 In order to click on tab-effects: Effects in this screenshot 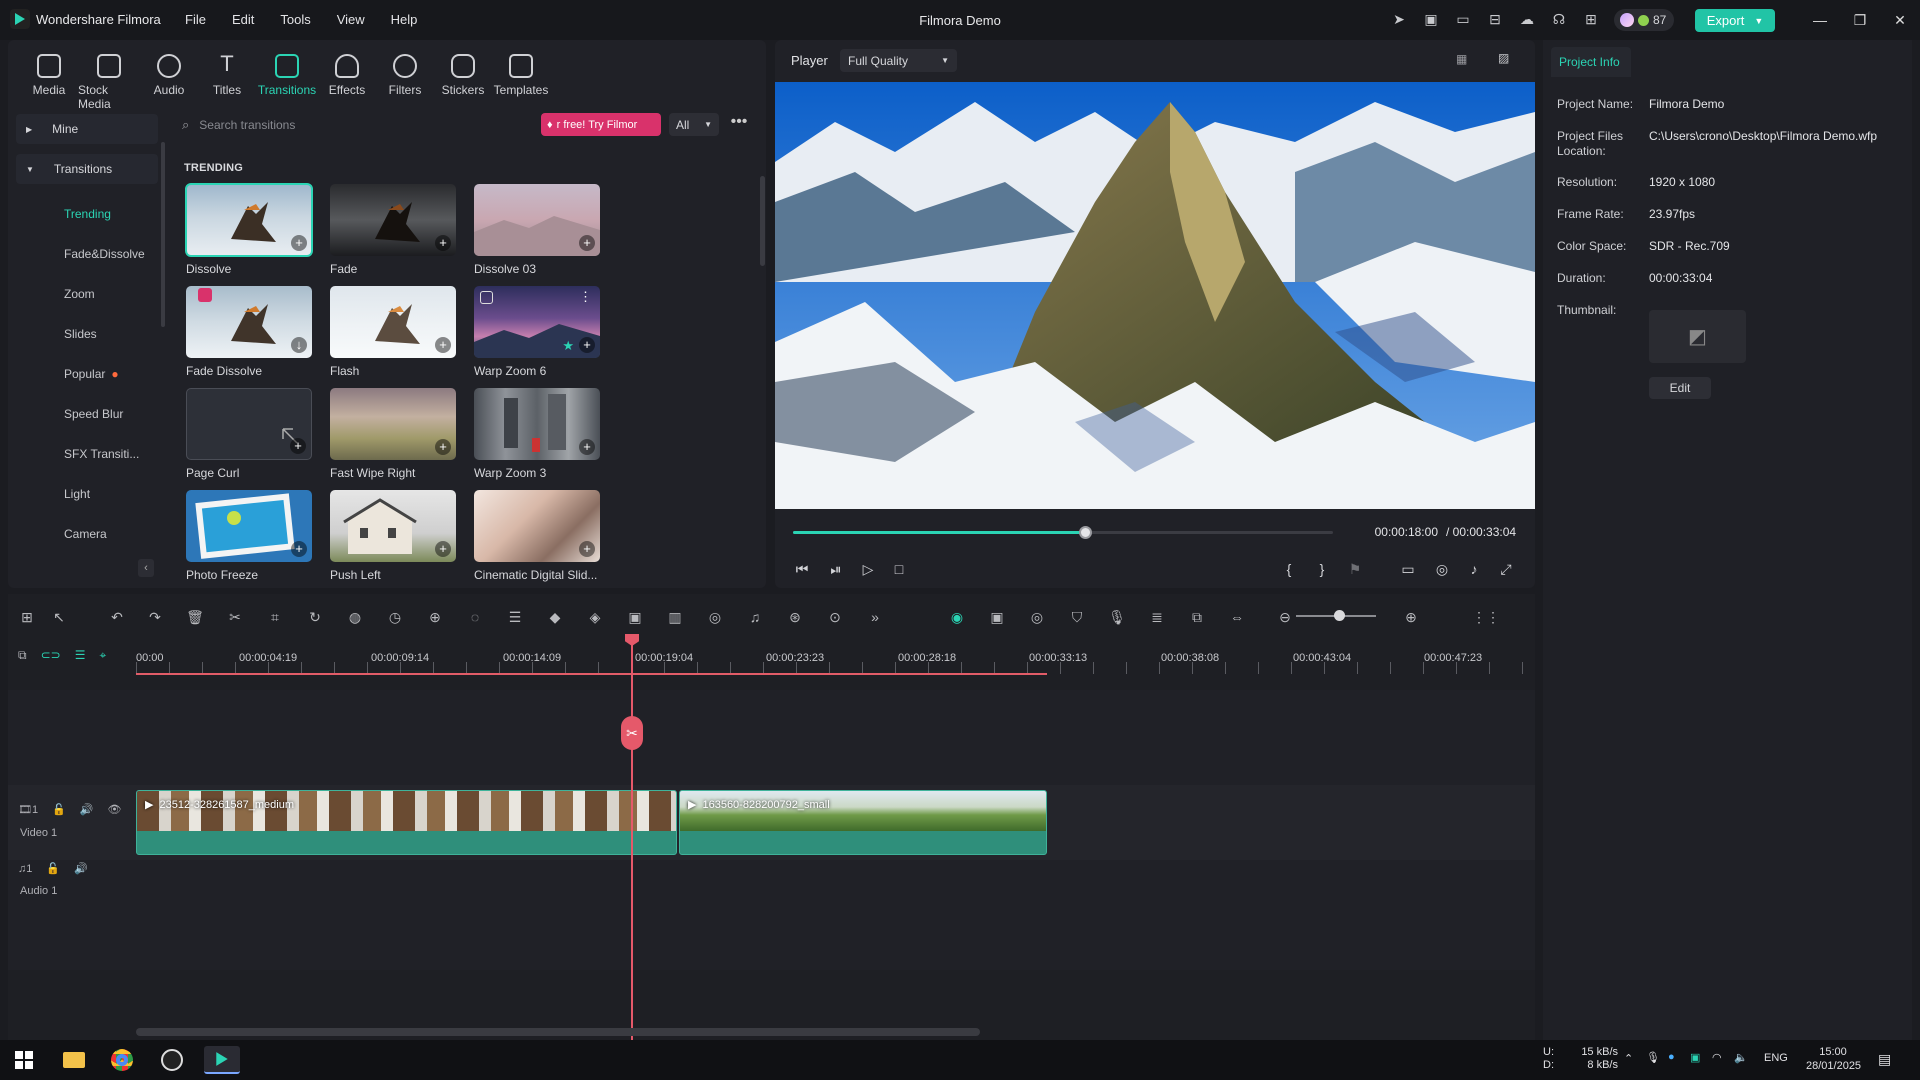, I will do `click(347, 82)`.